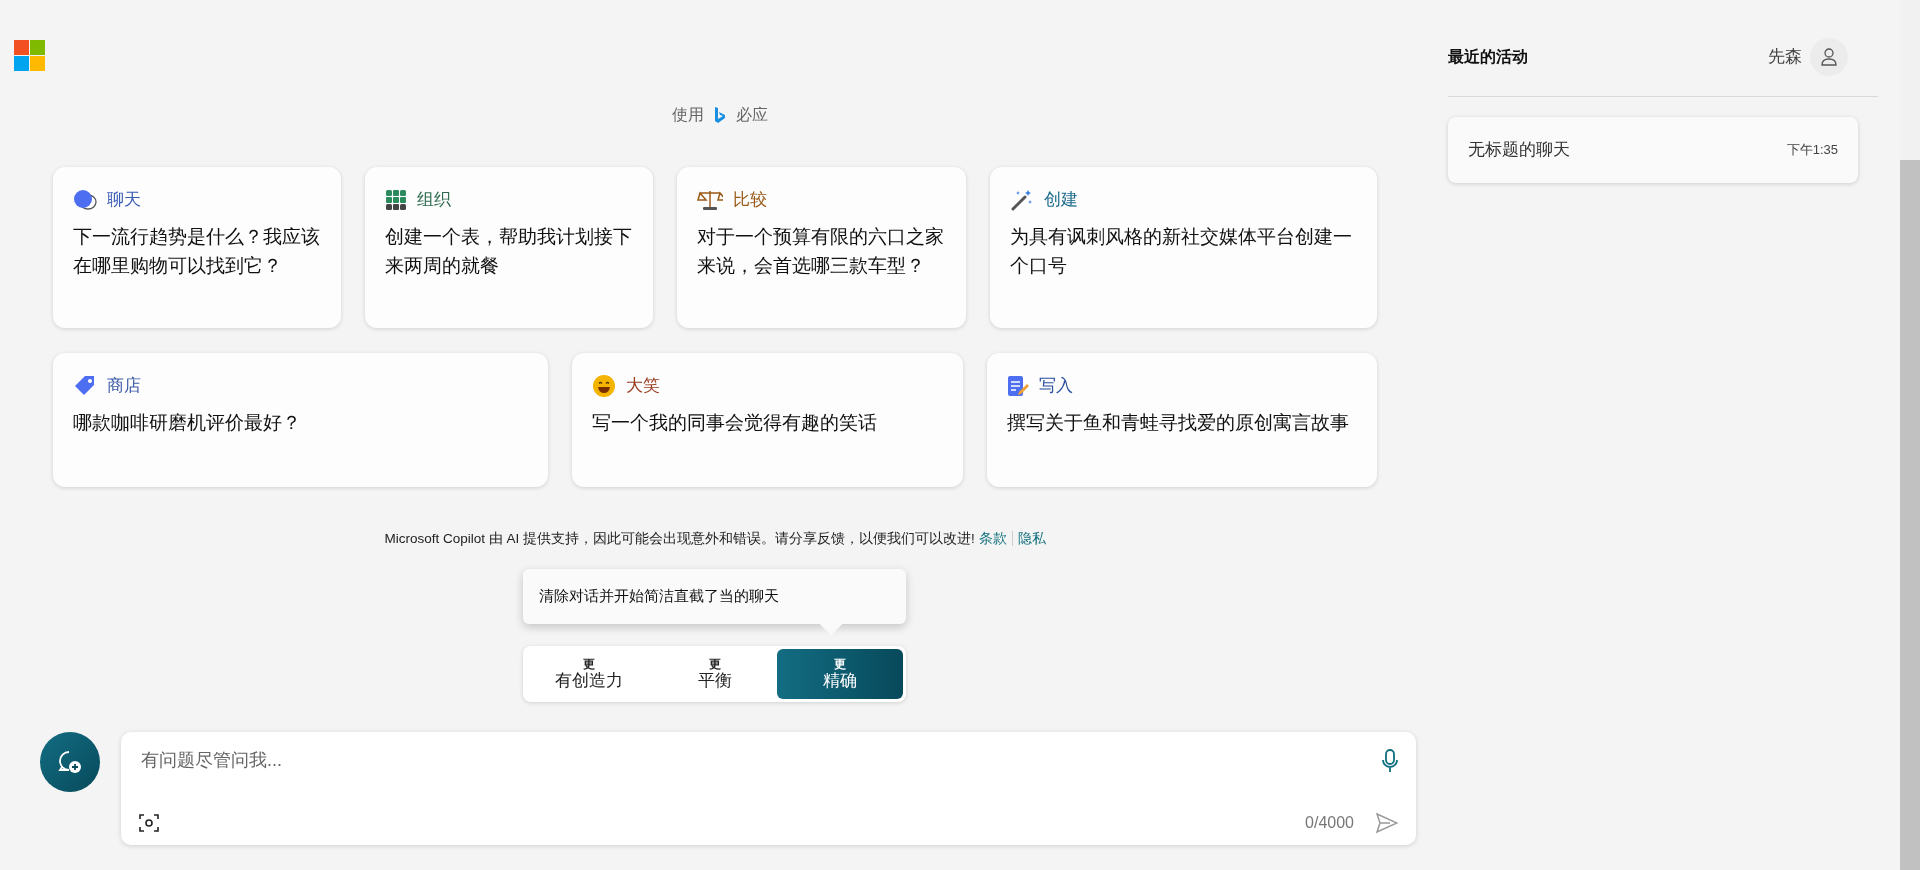 The height and width of the screenshot is (870, 1920). I want to click on footer-link: 隐私, so click(1031, 538).